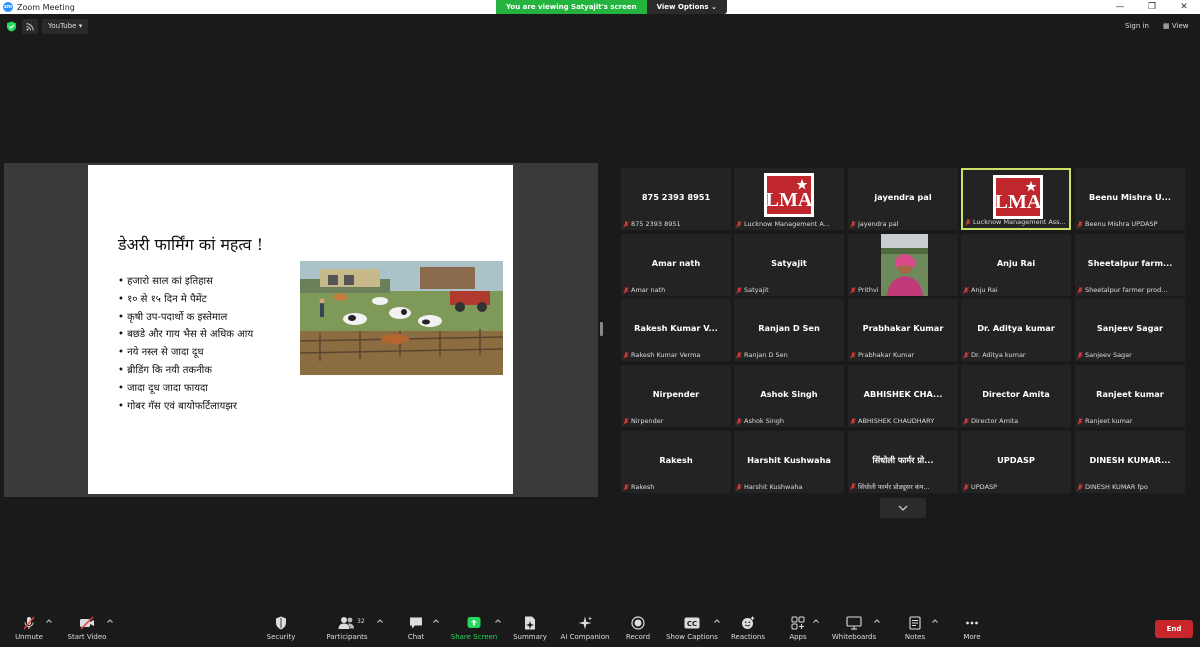 This screenshot has height=647, width=1200. What do you see at coordinates (1137, 26) in the screenshot?
I see `sign-in-link: Sign in` at bounding box center [1137, 26].